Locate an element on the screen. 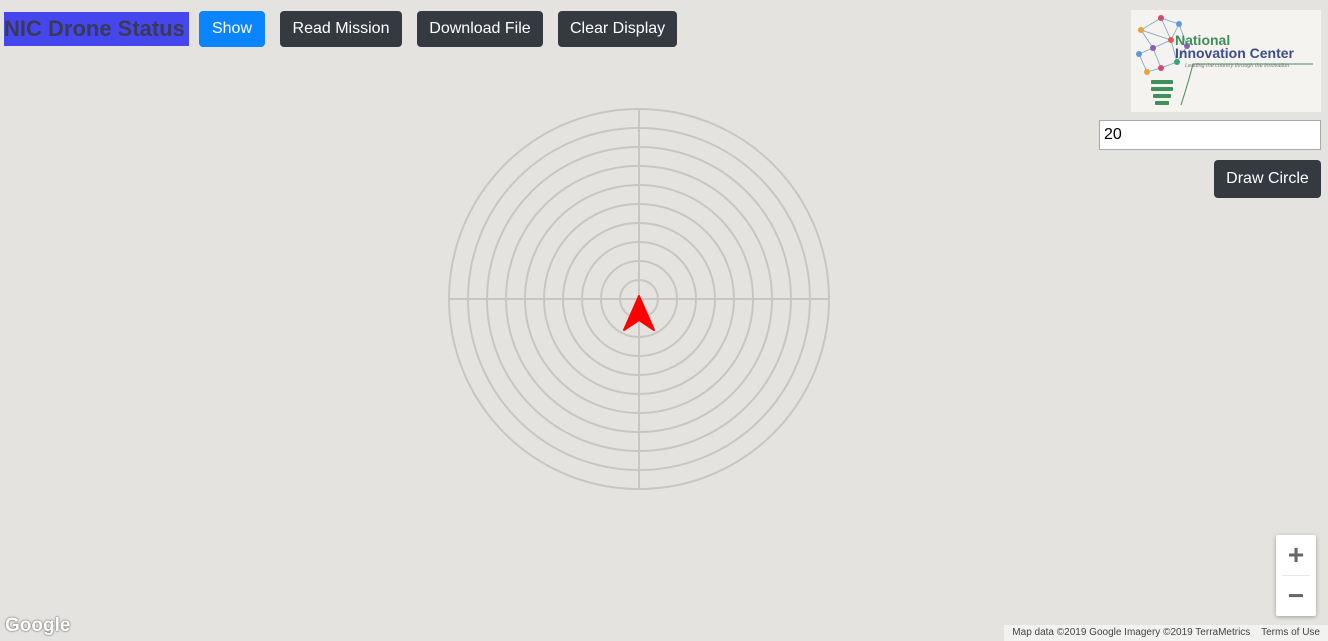 Image resolution: width=1328 pixels, height=641 pixels. page-title: NIC Drone Status is located at coordinates (96, 29).